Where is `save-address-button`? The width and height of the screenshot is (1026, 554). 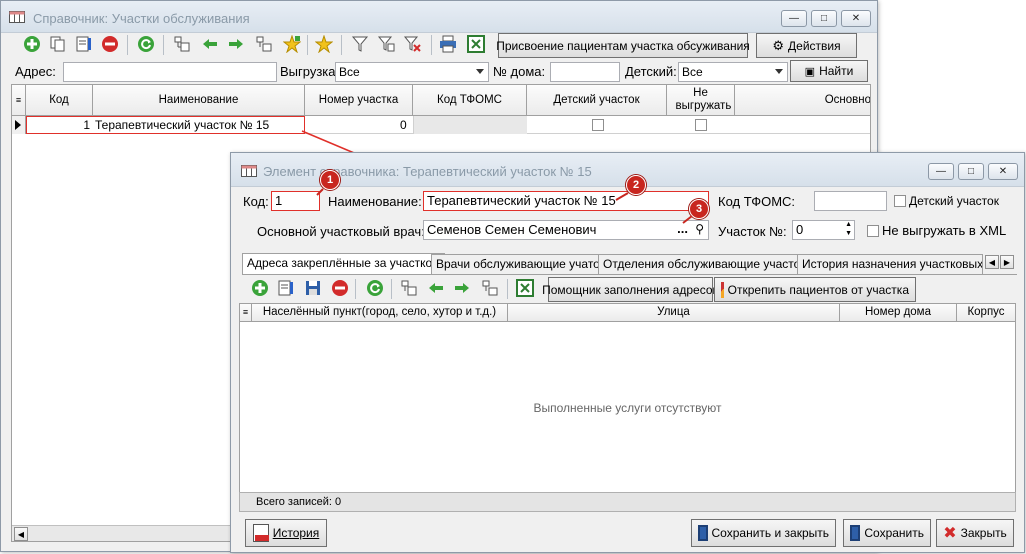 save-address-button is located at coordinates (313, 288).